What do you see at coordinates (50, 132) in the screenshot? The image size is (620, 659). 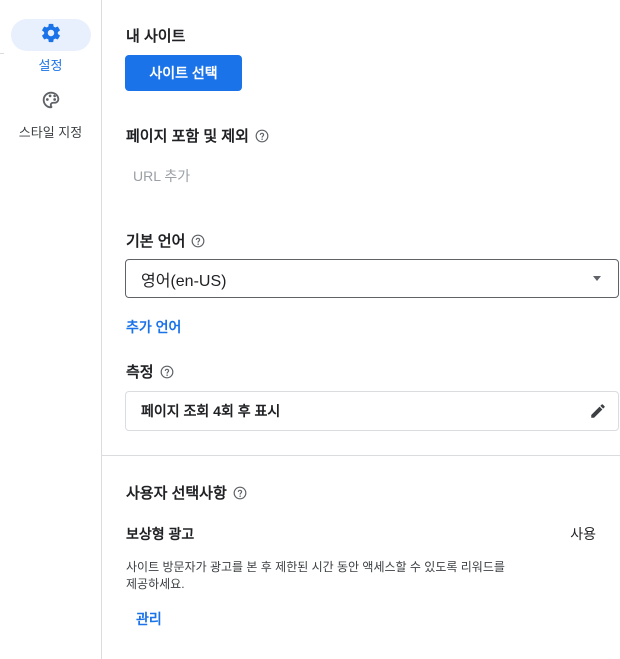 I see `sidebar-item-styling-label: 스타일 지정` at bounding box center [50, 132].